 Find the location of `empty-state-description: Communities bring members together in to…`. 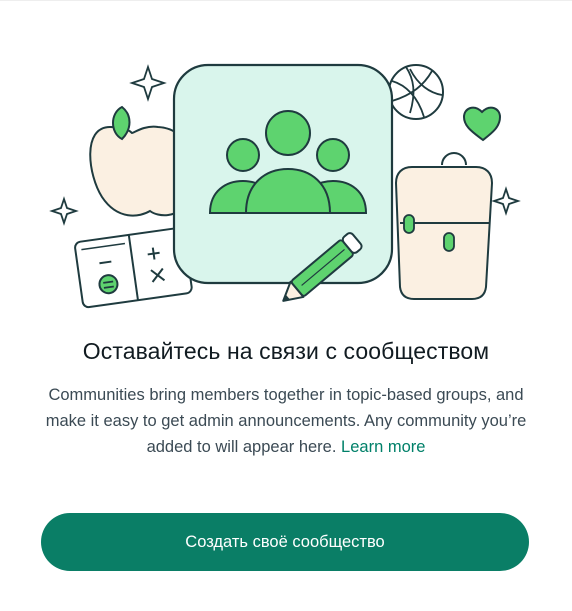

empty-state-description: Communities bring members together in to… is located at coordinates (286, 421).